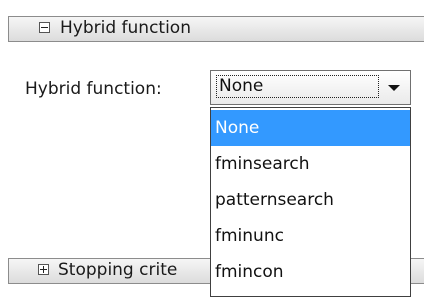 The height and width of the screenshot is (297, 424). I want to click on hybrid-function-select: None, so click(310, 87).